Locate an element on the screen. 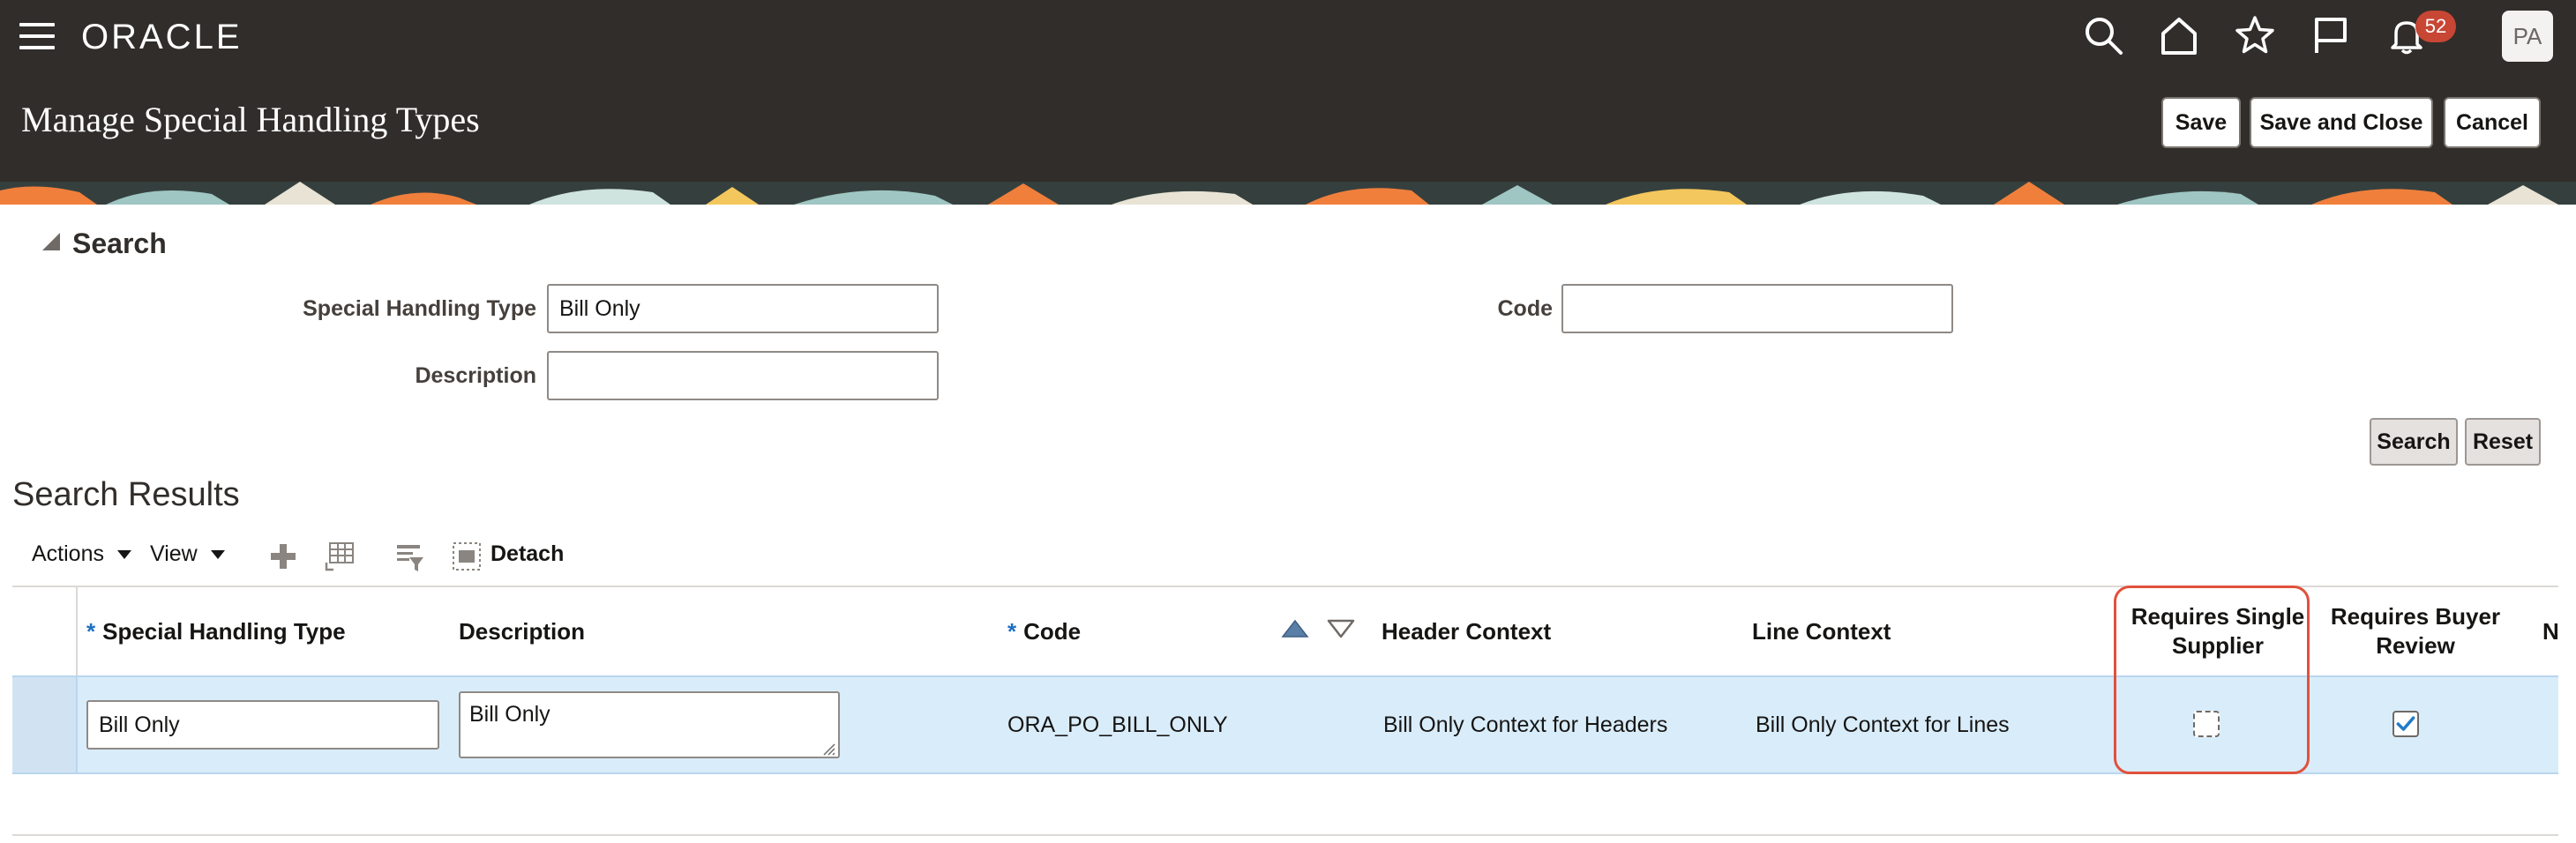 The height and width of the screenshot is (843, 2576). hamburger-menu-icon is located at coordinates (37, 36).